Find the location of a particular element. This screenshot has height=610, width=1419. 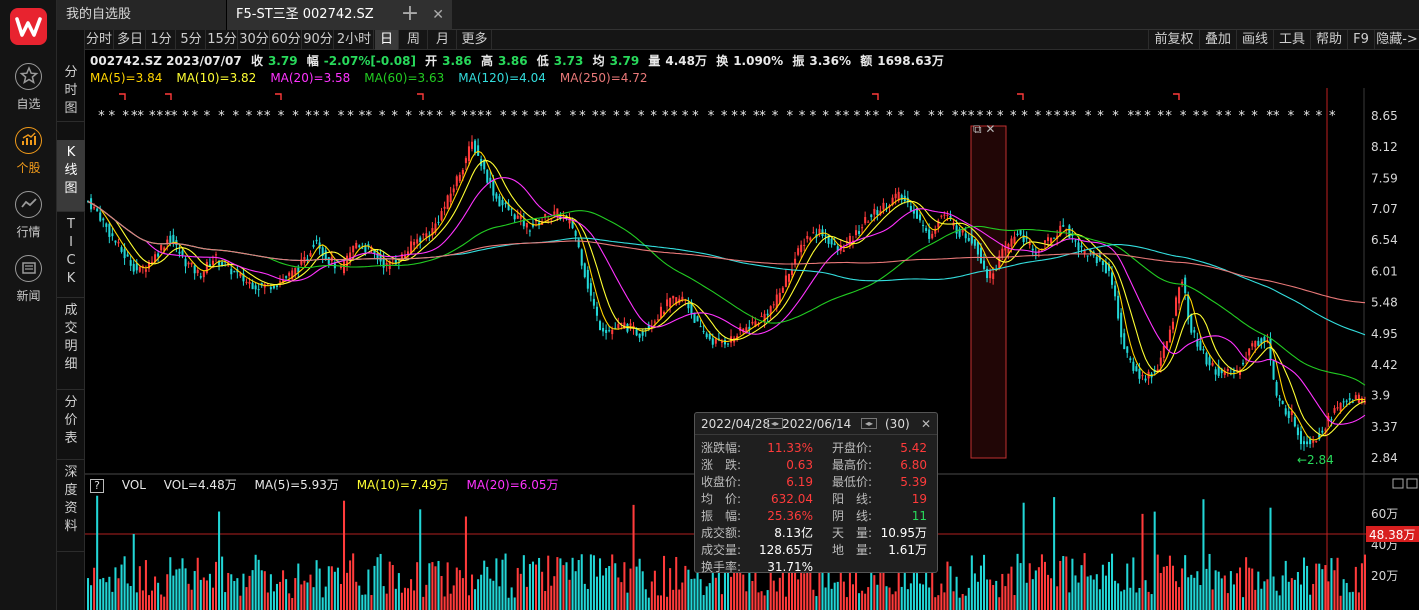

open-label: 开 is located at coordinates (431, 61).